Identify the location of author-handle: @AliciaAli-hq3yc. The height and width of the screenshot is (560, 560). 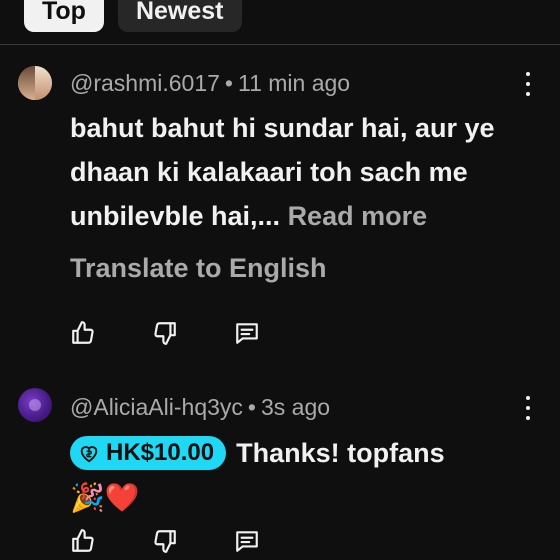
(156, 407).